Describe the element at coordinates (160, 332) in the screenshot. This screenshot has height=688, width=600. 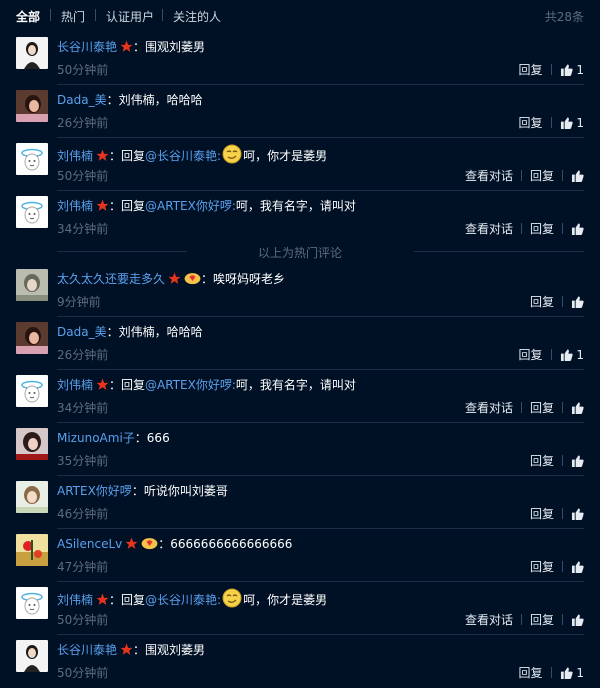
I see `comment-body: 刘伟楠，哈哈哈` at that location.